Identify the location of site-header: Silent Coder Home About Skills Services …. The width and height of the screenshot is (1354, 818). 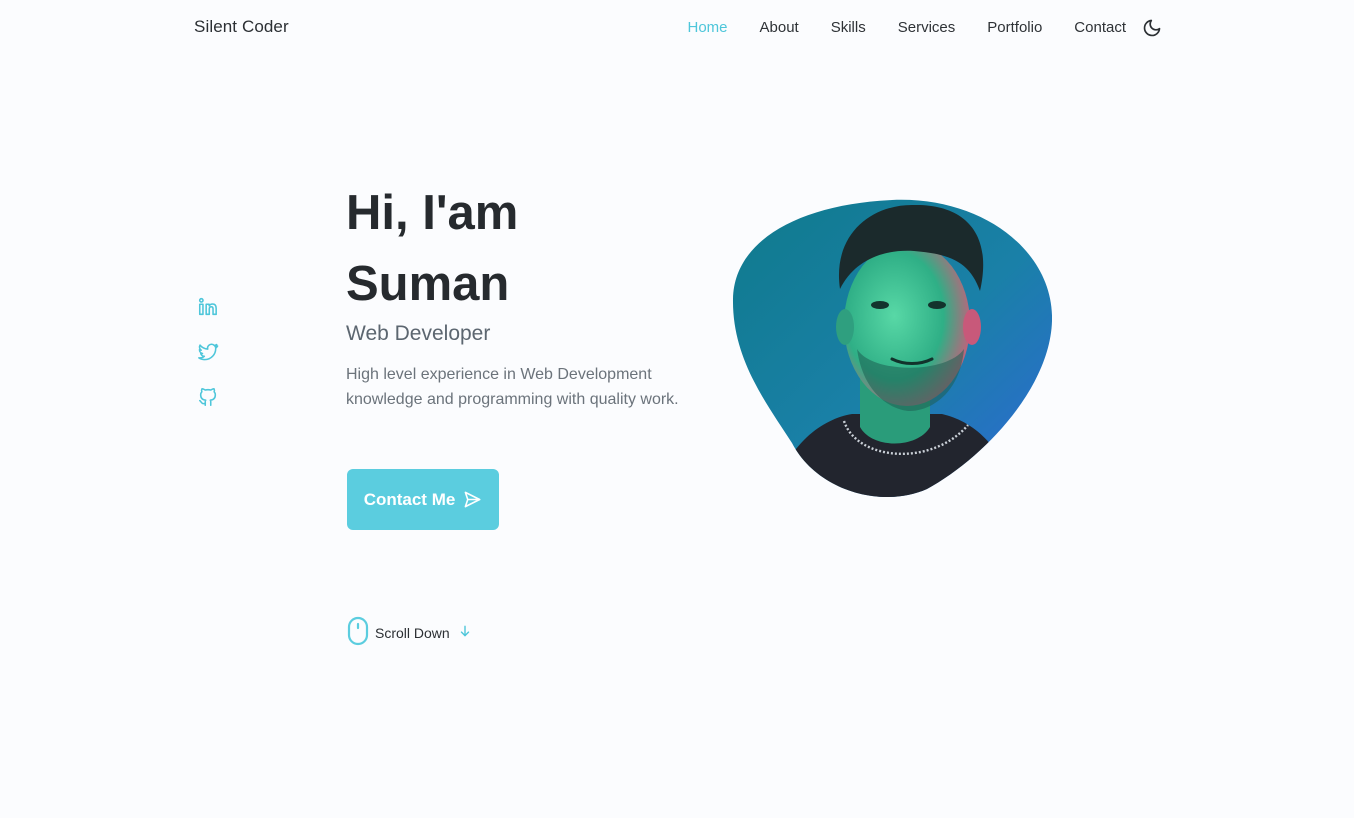
(677, 28).